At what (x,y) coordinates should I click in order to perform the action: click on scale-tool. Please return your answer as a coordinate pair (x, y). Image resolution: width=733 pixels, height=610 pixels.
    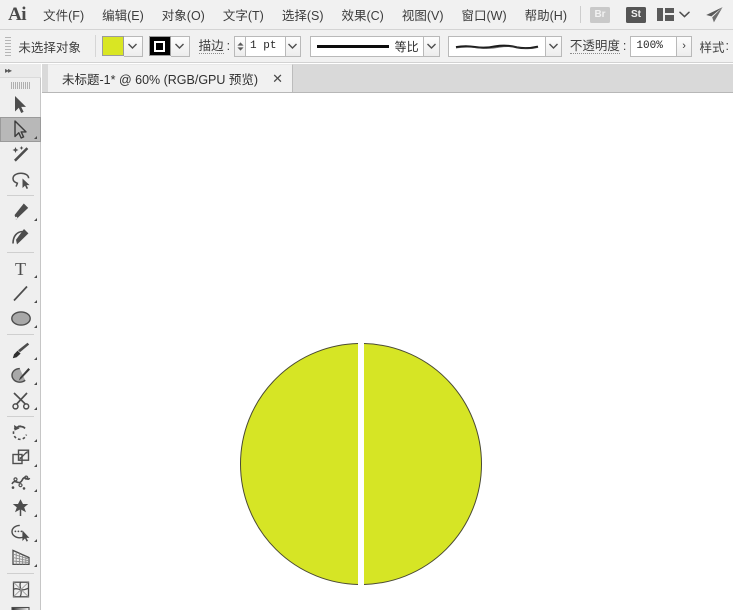
    Looking at the image, I should click on (20, 457).